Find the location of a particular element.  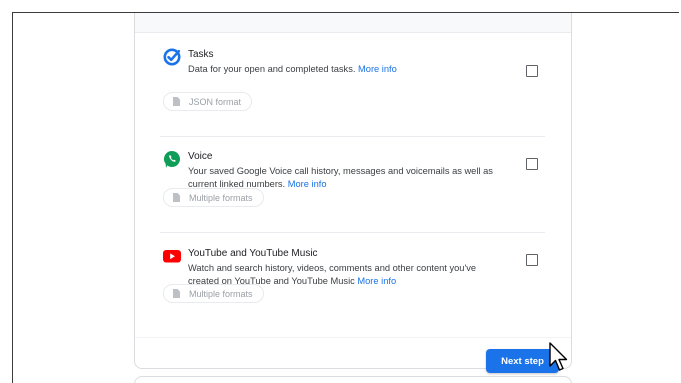

product-name: YouTube and YouTube Music is located at coordinates (253, 253).